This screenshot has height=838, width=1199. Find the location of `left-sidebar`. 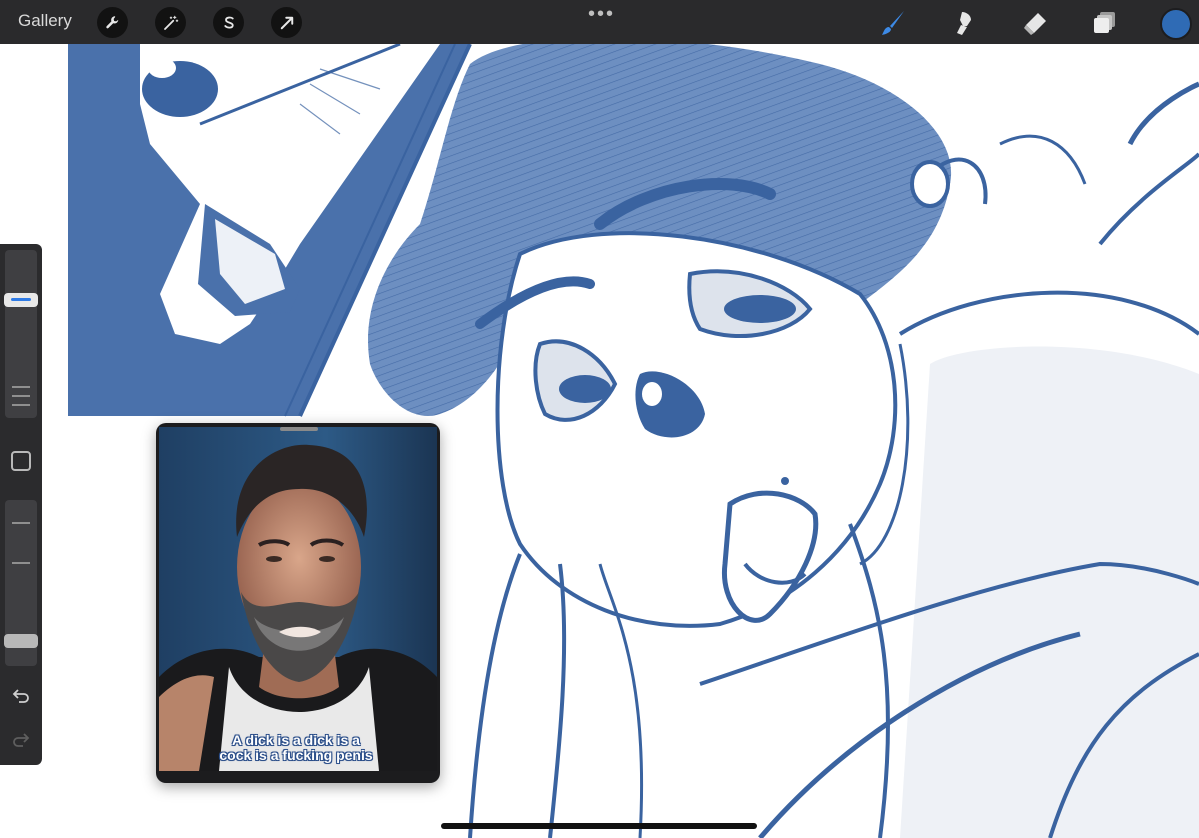

left-sidebar is located at coordinates (21, 504).